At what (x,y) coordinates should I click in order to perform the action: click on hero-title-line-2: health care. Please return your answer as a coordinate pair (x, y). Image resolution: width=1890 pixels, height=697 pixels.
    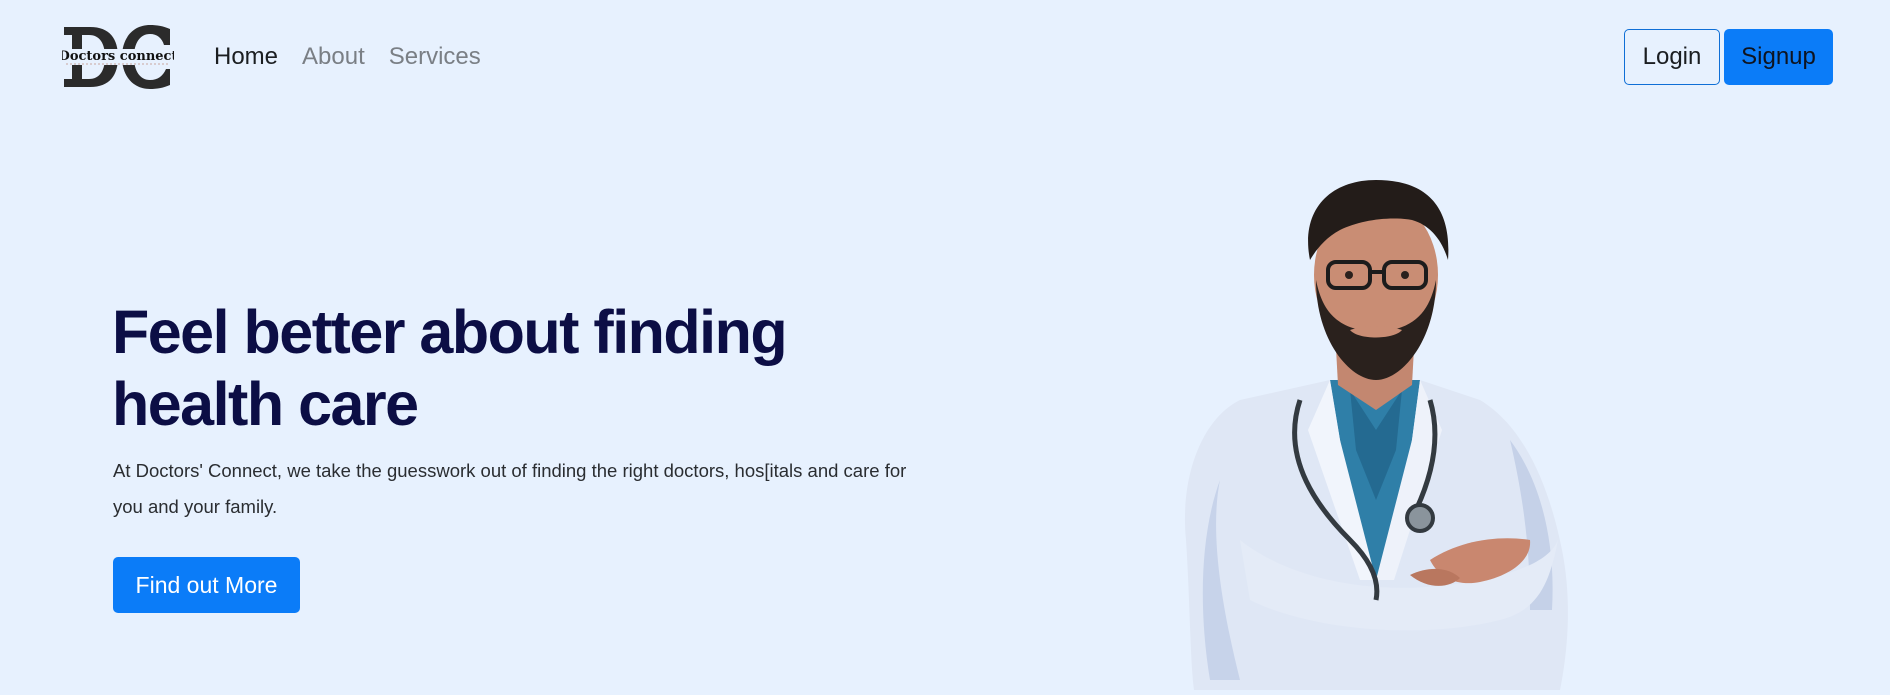
    Looking at the image, I should click on (265, 404).